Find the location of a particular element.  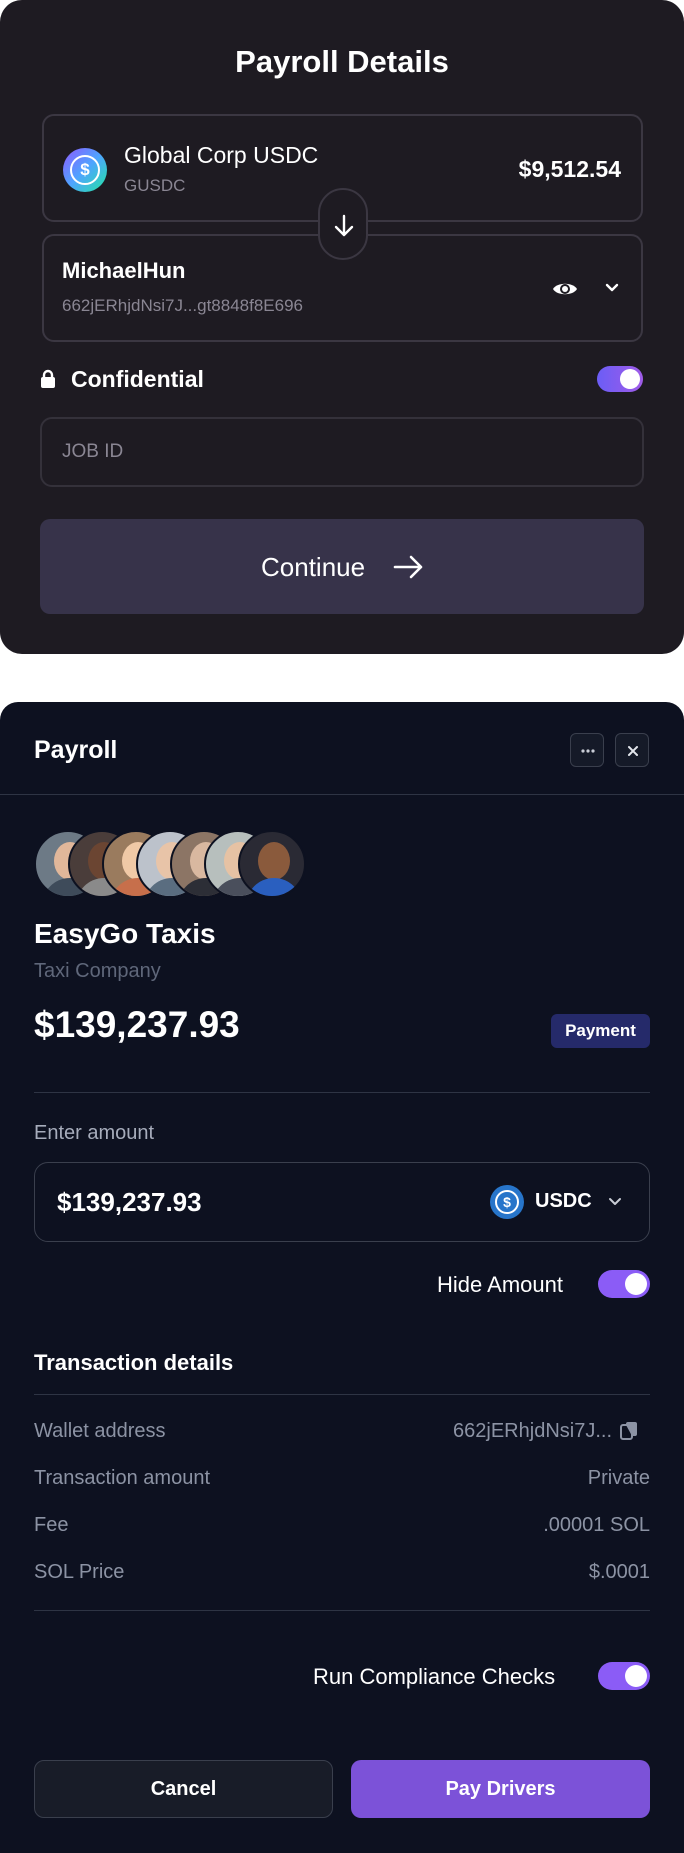

currency-select: USDC is located at coordinates (563, 1201).